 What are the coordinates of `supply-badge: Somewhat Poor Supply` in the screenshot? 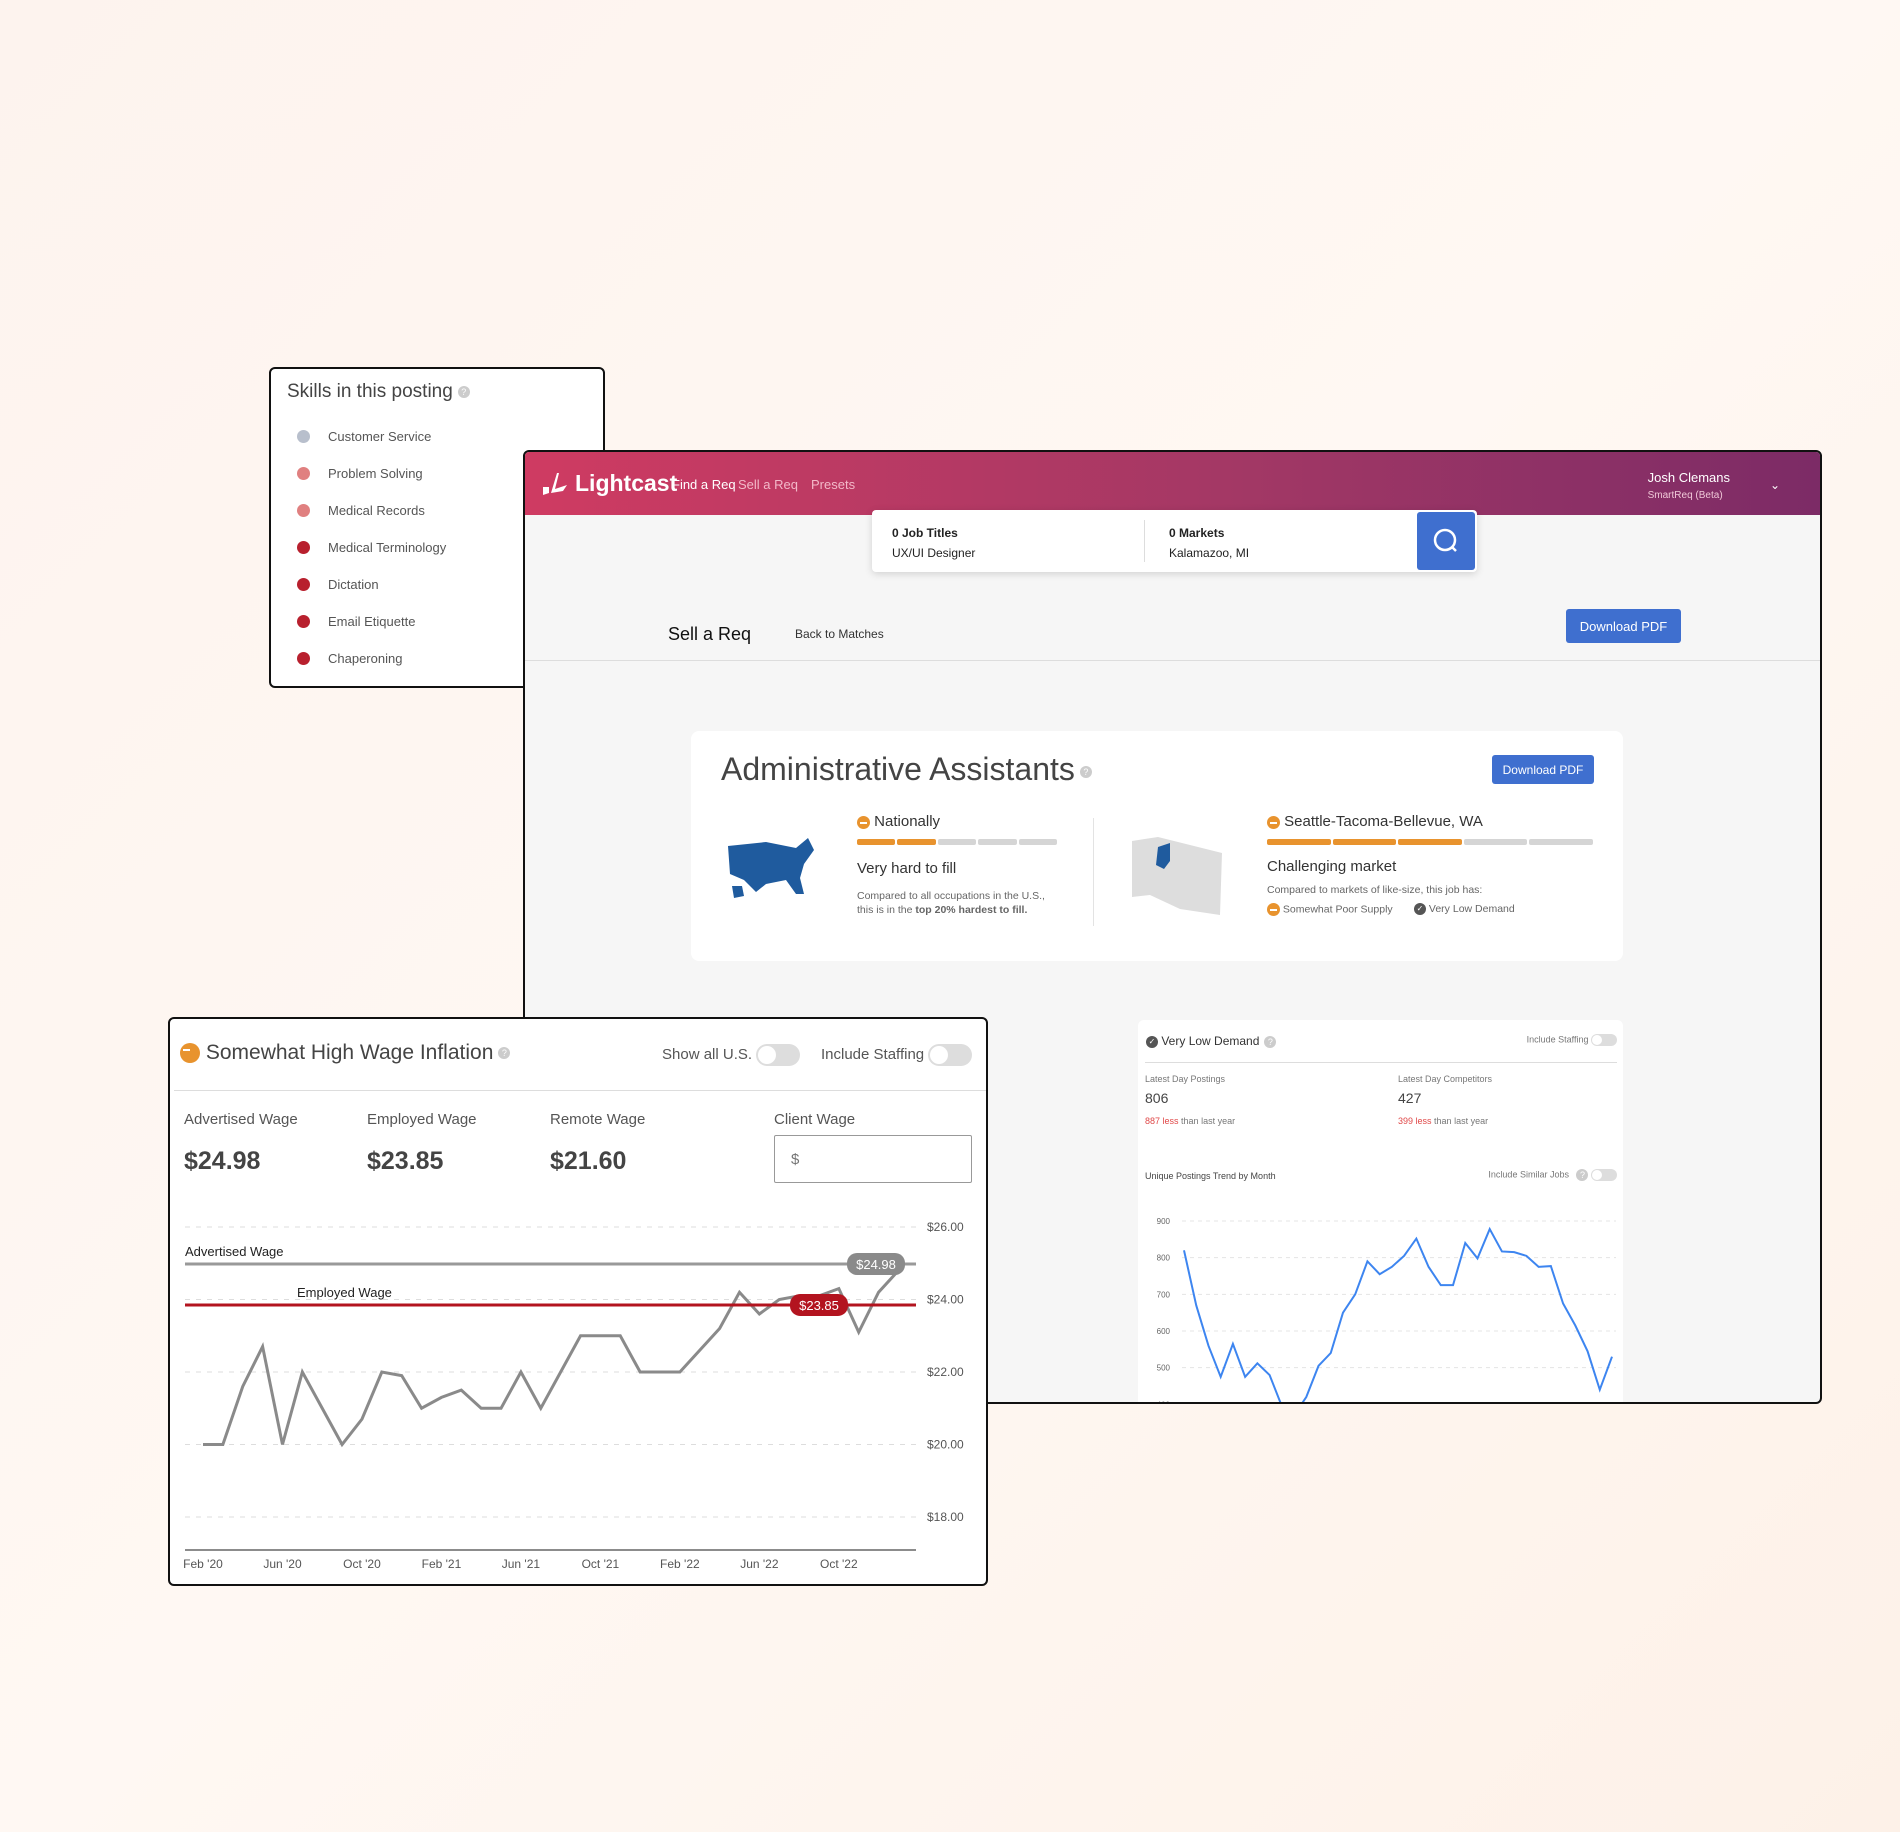 It's located at (1330, 909).